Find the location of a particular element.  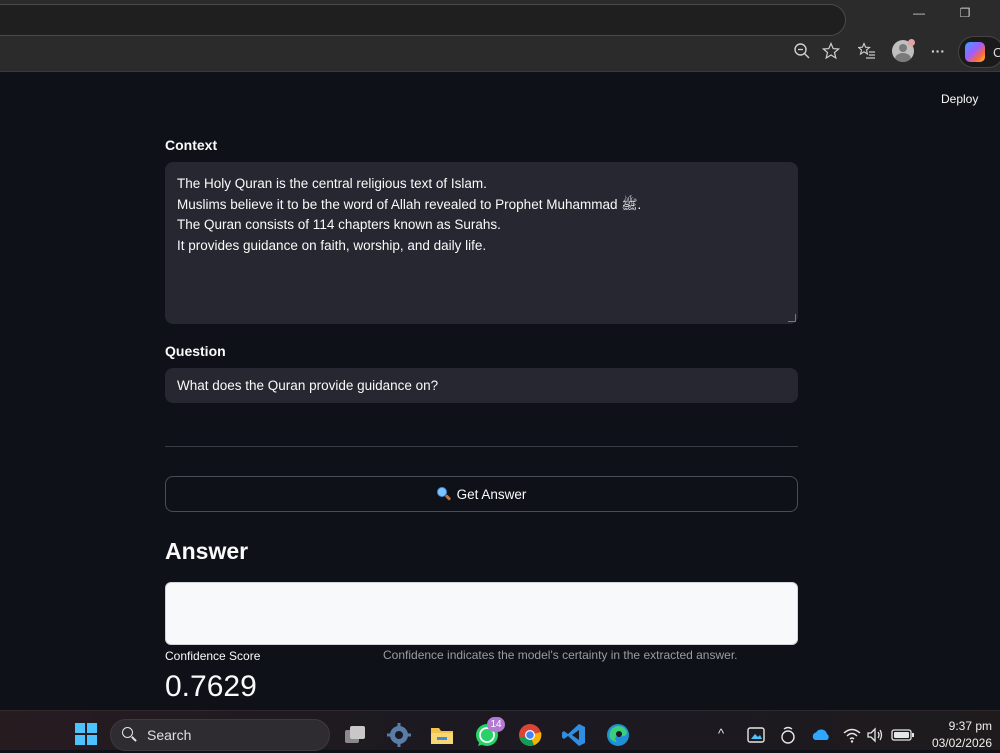

confidence-value: 0.7629 is located at coordinates (211, 686).